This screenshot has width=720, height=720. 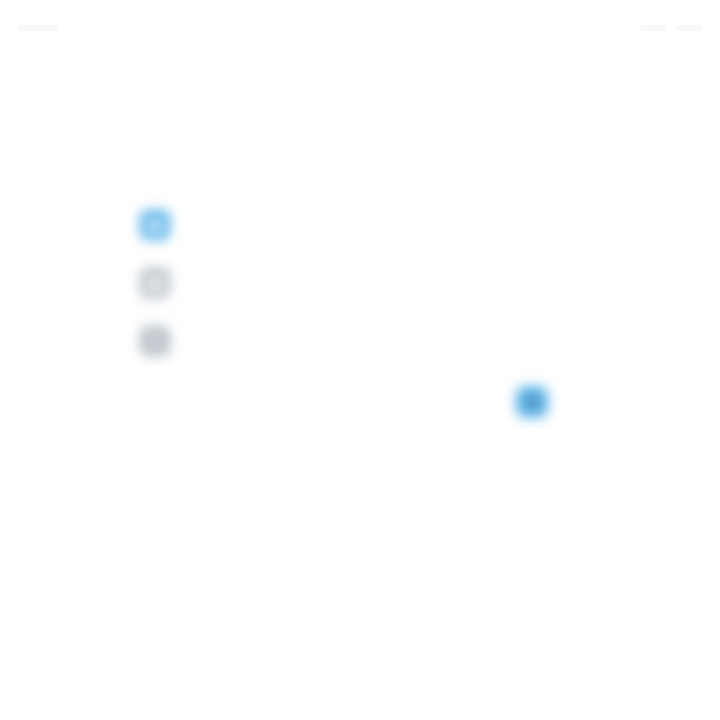 I want to click on section-device: ■, so click(x=350, y=283).